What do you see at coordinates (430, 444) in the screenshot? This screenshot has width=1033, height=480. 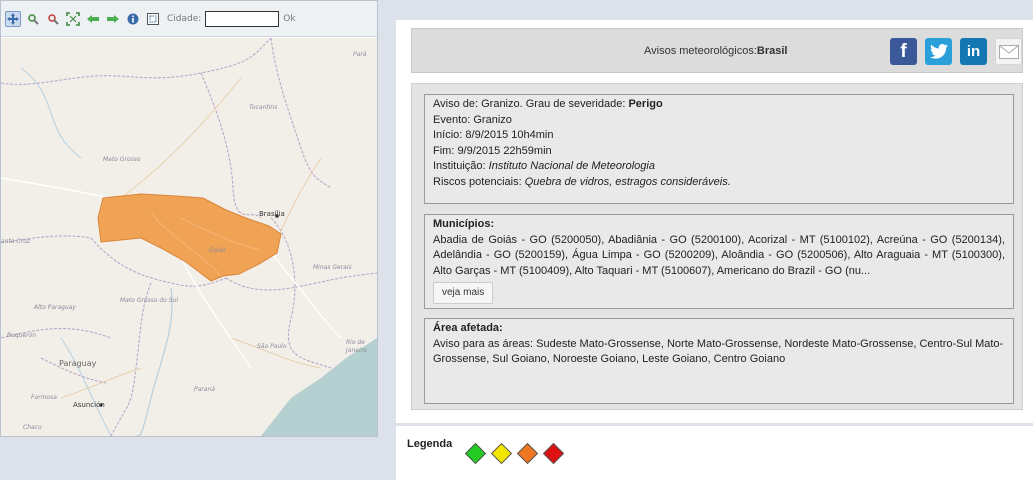 I see `legend-title: Legenda` at bounding box center [430, 444].